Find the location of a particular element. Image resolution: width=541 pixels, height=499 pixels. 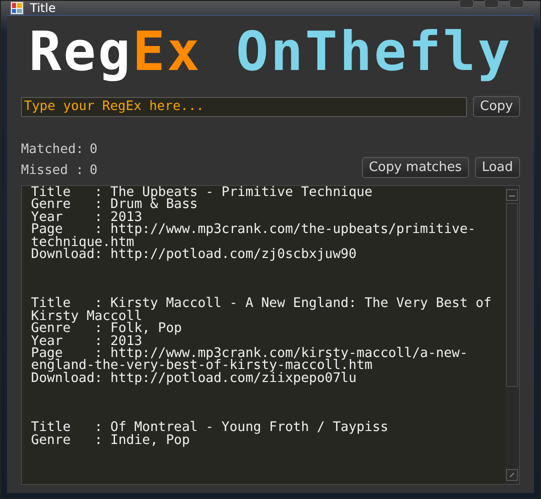

missed-count: 0 is located at coordinates (94, 170).